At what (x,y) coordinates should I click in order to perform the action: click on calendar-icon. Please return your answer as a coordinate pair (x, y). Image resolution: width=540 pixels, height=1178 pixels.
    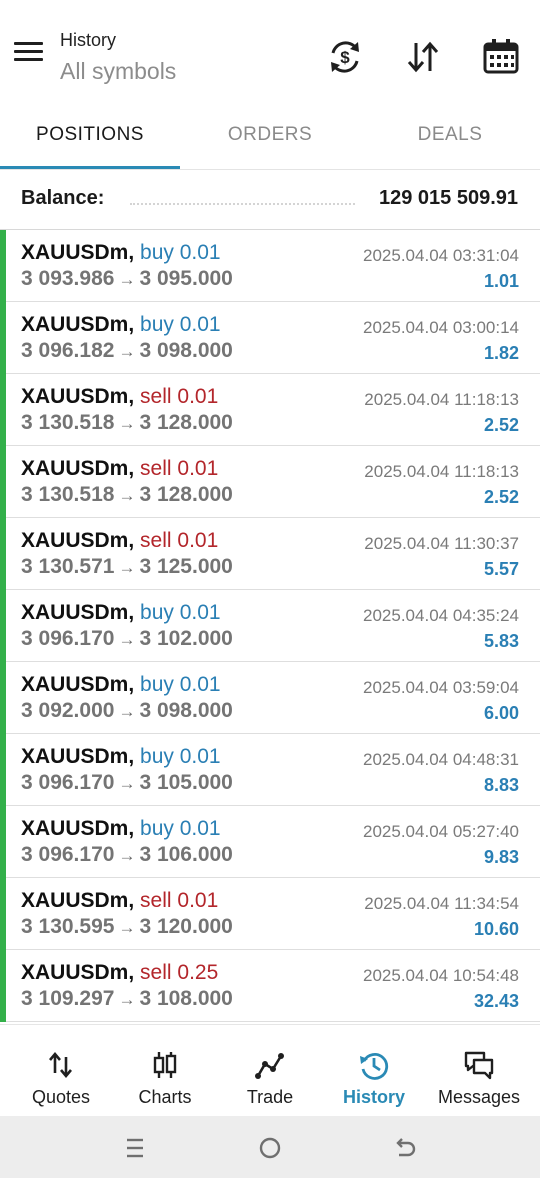
    Looking at the image, I should click on (501, 57).